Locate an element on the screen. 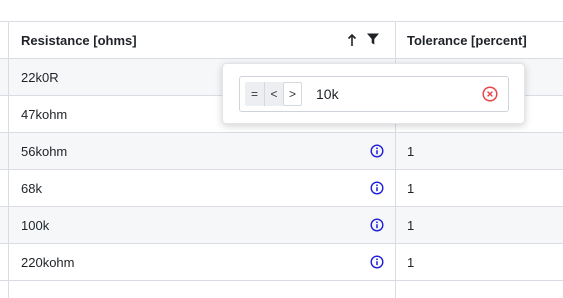 The height and width of the screenshot is (298, 563). table-row: 68k 1 is located at coordinates (281, 188).